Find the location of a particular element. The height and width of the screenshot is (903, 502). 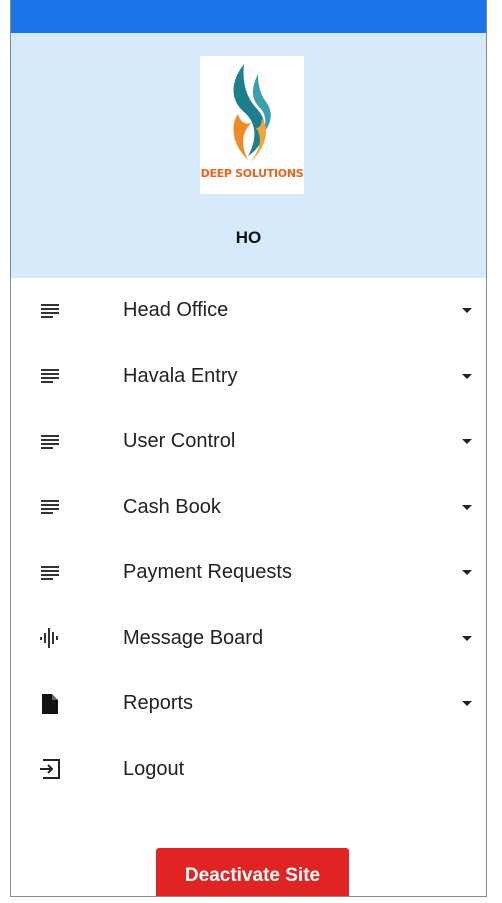

audio-wave-icon is located at coordinates (50, 638).